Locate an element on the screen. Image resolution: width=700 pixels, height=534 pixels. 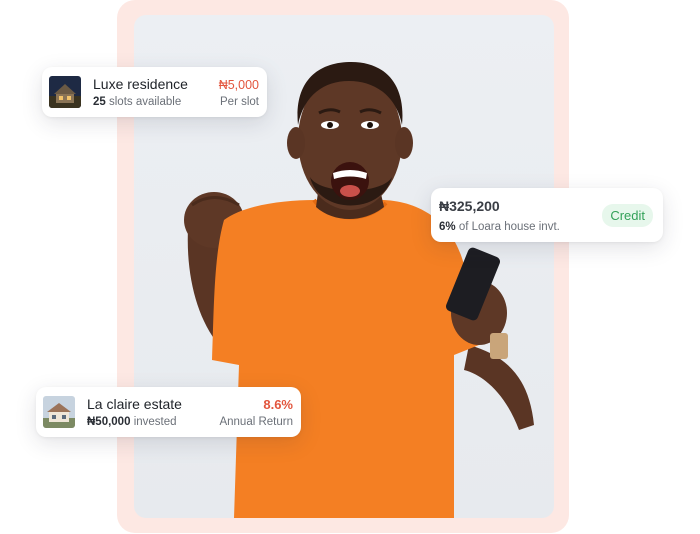
annual-return-label: Annual Return is located at coordinates (256, 422).